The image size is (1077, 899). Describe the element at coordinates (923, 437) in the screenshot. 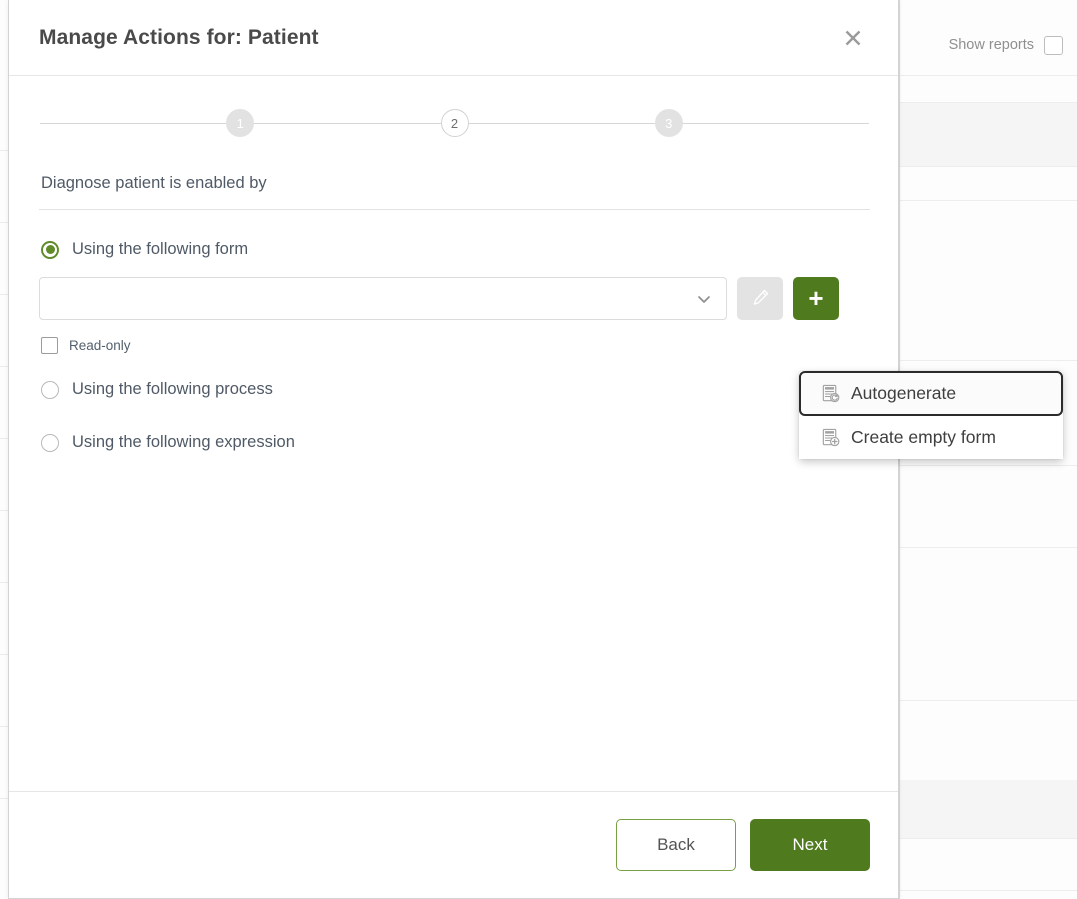

I see `menu-item-create-empty-form-label: Create empty form` at that location.